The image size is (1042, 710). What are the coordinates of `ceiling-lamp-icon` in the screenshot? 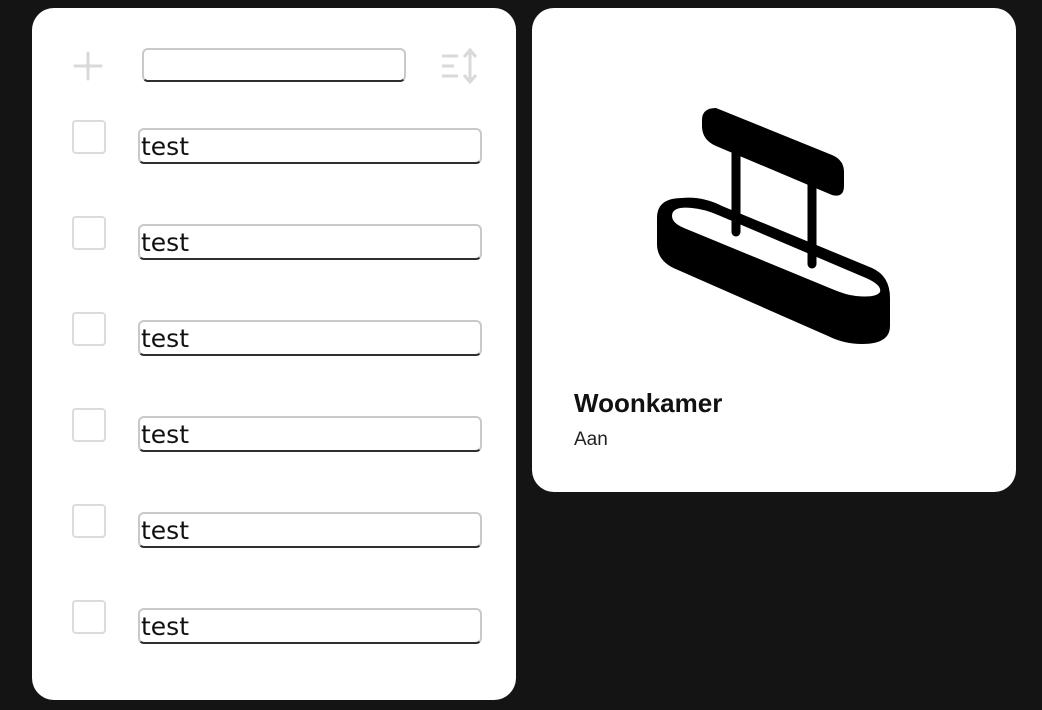 It's located at (774, 226).